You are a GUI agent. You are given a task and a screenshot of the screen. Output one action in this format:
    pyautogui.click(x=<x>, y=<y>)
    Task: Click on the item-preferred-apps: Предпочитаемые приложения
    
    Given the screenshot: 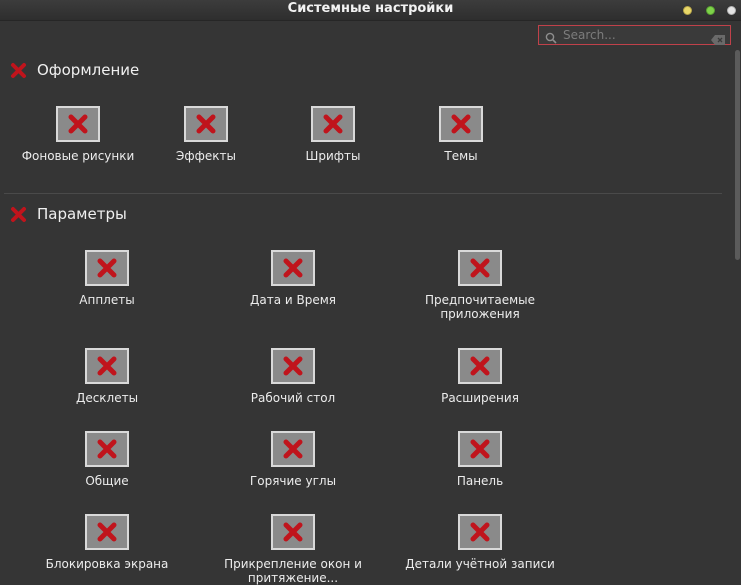 What is the action you would take?
    pyautogui.click(x=480, y=285)
    